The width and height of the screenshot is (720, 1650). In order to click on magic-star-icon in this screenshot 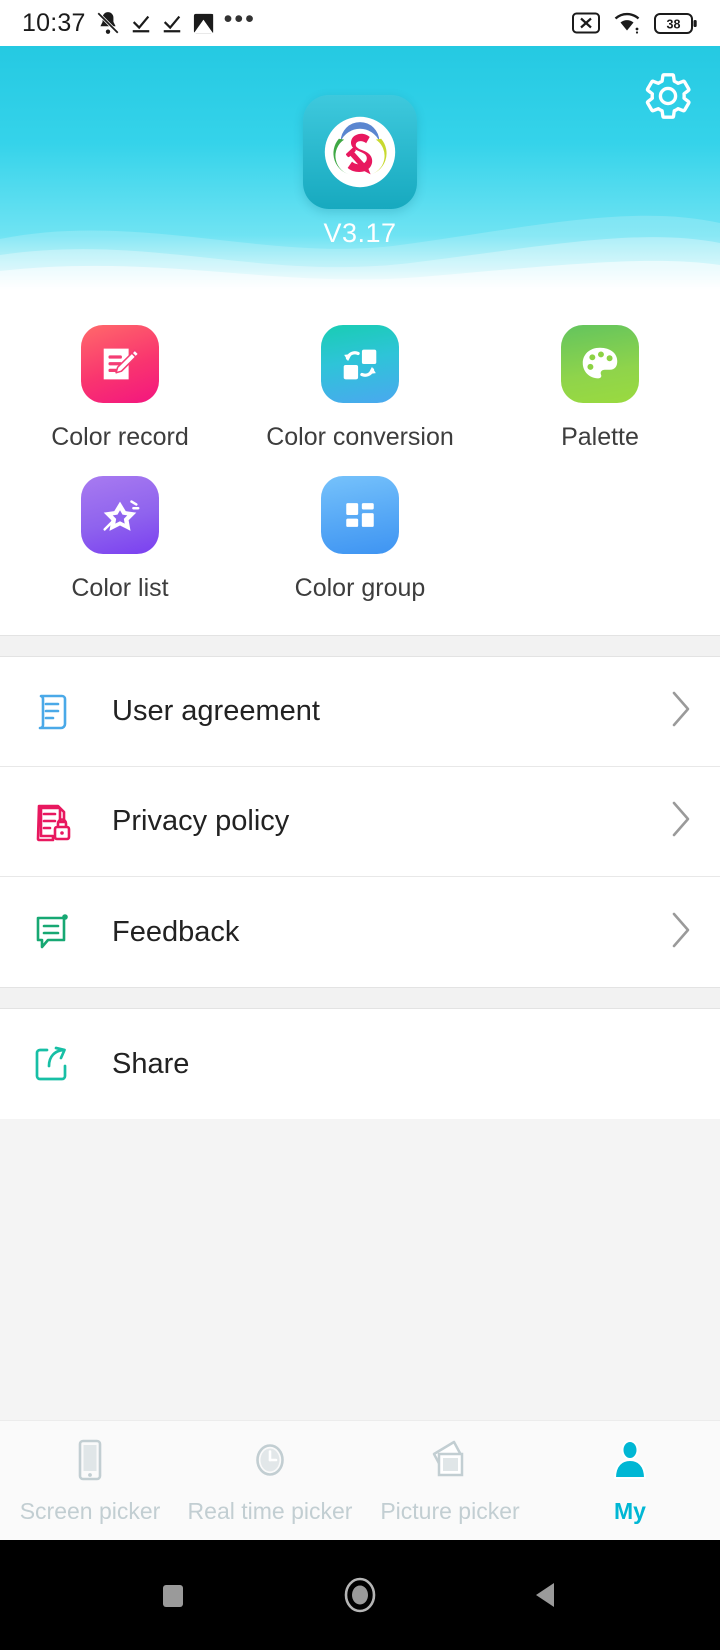, I will do `click(120, 515)`.